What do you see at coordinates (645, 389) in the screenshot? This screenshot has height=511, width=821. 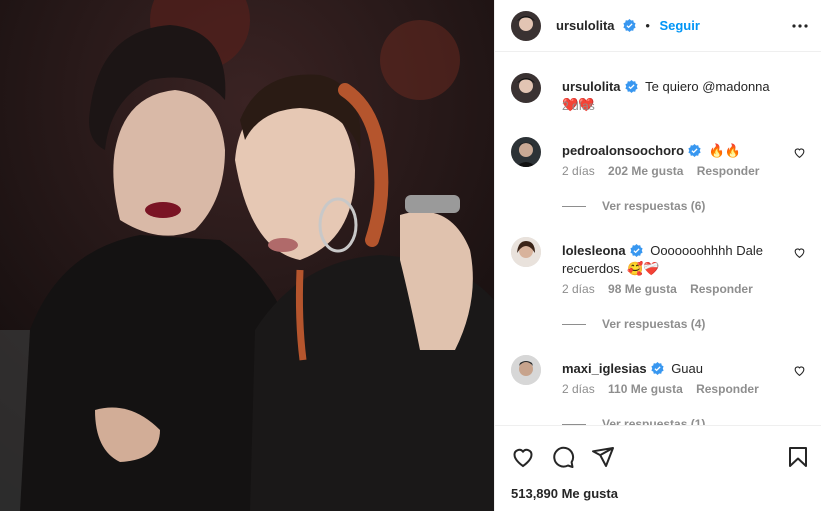 I see `comment-likes: 110 Me gusta` at bounding box center [645, 389].